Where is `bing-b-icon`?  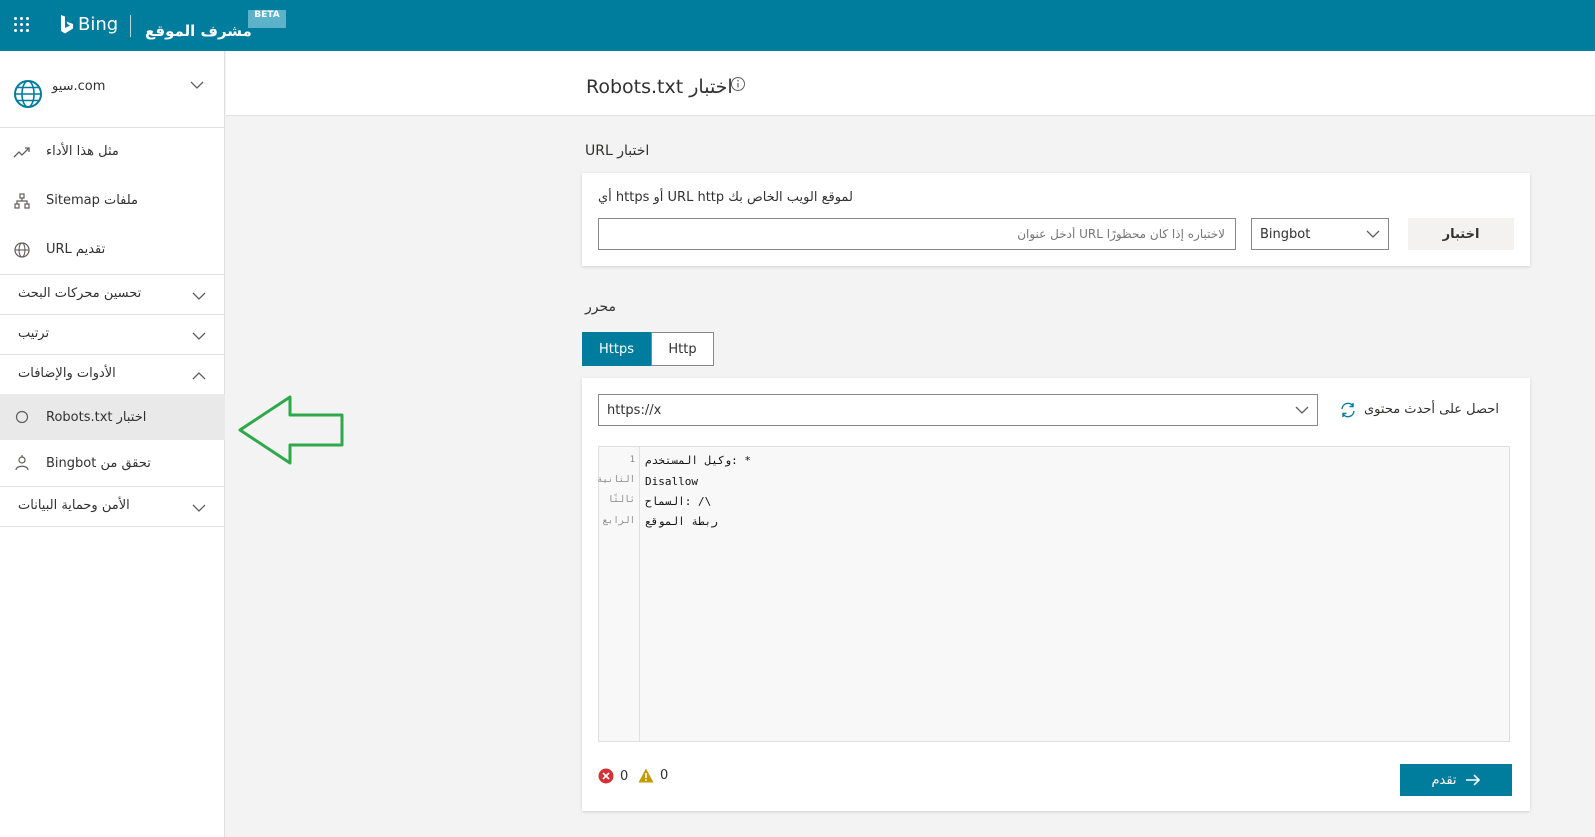
bing-b-icon is located at coordinates (67, 23).